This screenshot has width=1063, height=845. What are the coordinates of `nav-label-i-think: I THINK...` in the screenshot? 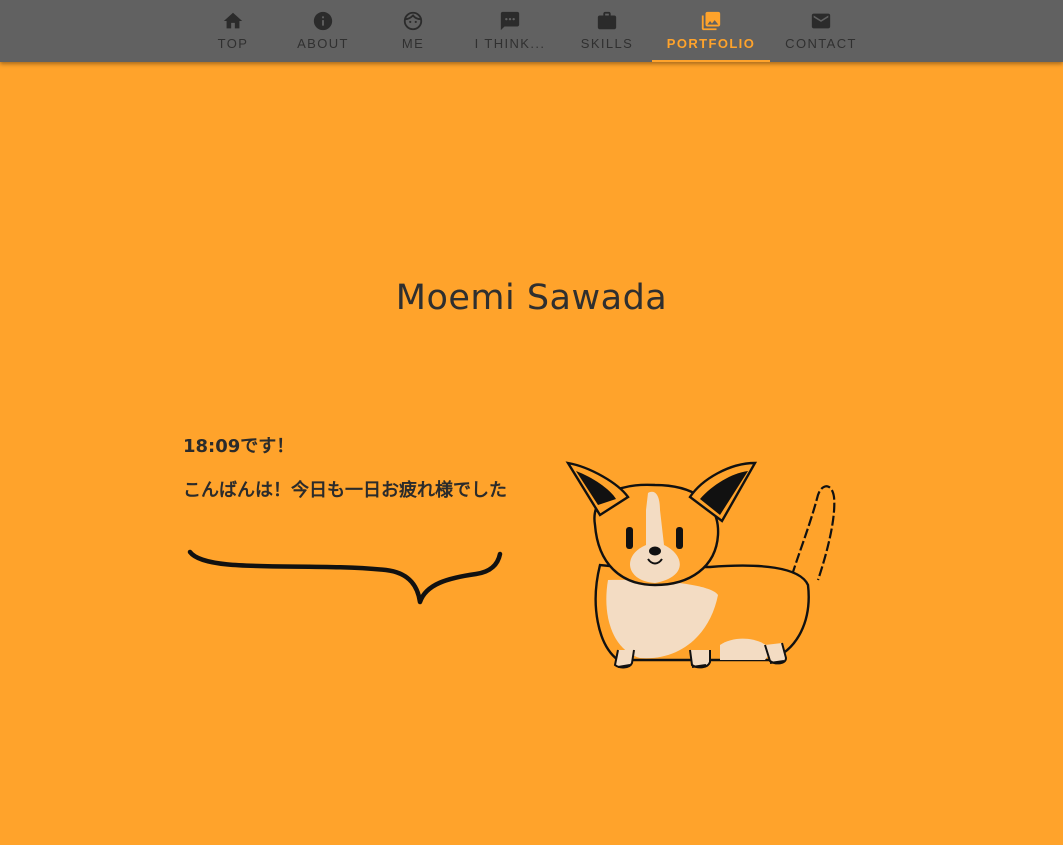 It's located at (510, 43).